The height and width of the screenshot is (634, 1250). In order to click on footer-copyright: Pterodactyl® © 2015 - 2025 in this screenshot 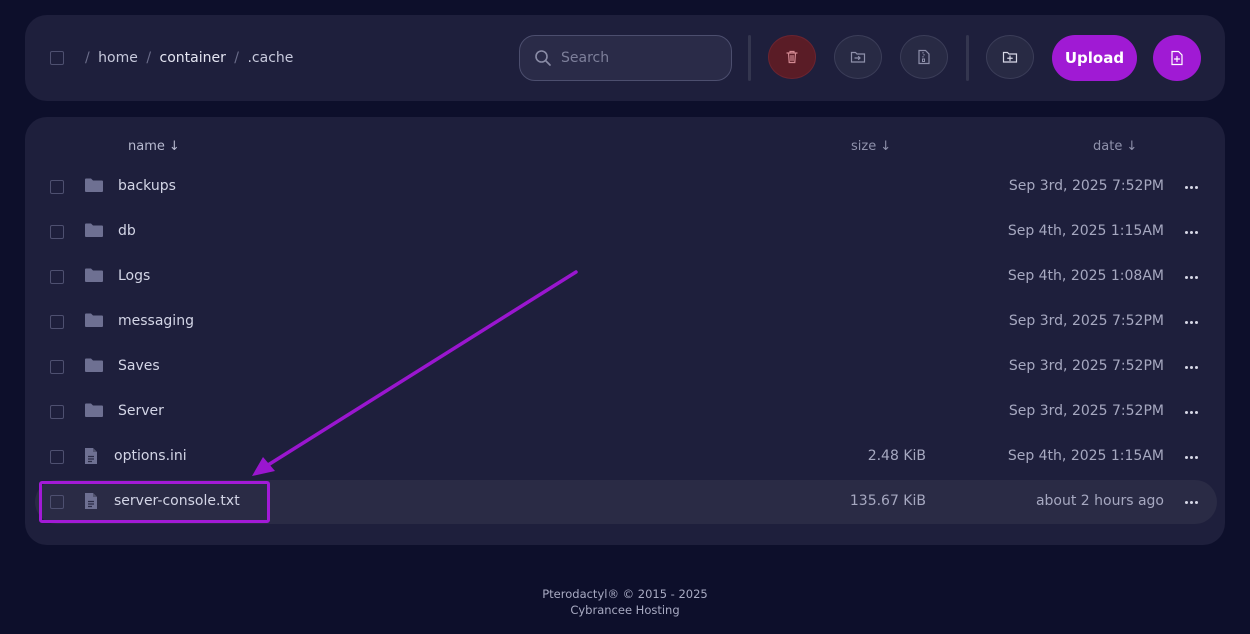, I will do `click(625, 594)`.